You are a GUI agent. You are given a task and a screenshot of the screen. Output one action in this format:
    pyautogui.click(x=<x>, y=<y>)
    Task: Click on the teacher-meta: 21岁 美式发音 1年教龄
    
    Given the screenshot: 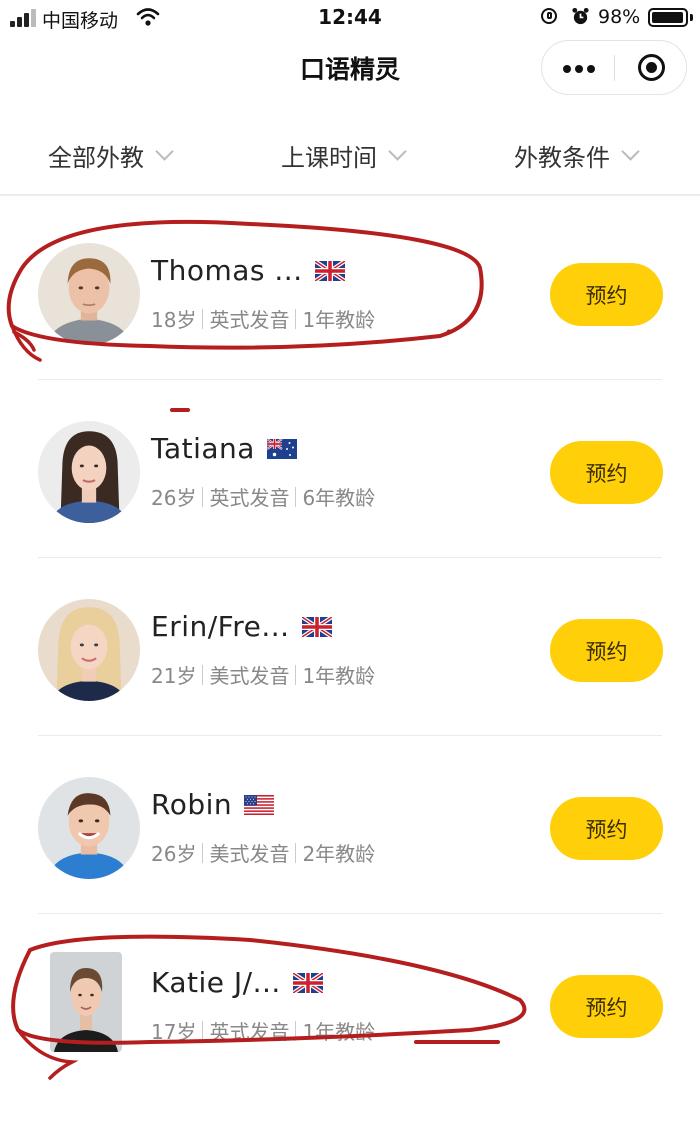 What is the action you would take?
    pyautogui.click(x=263, y=674)
    